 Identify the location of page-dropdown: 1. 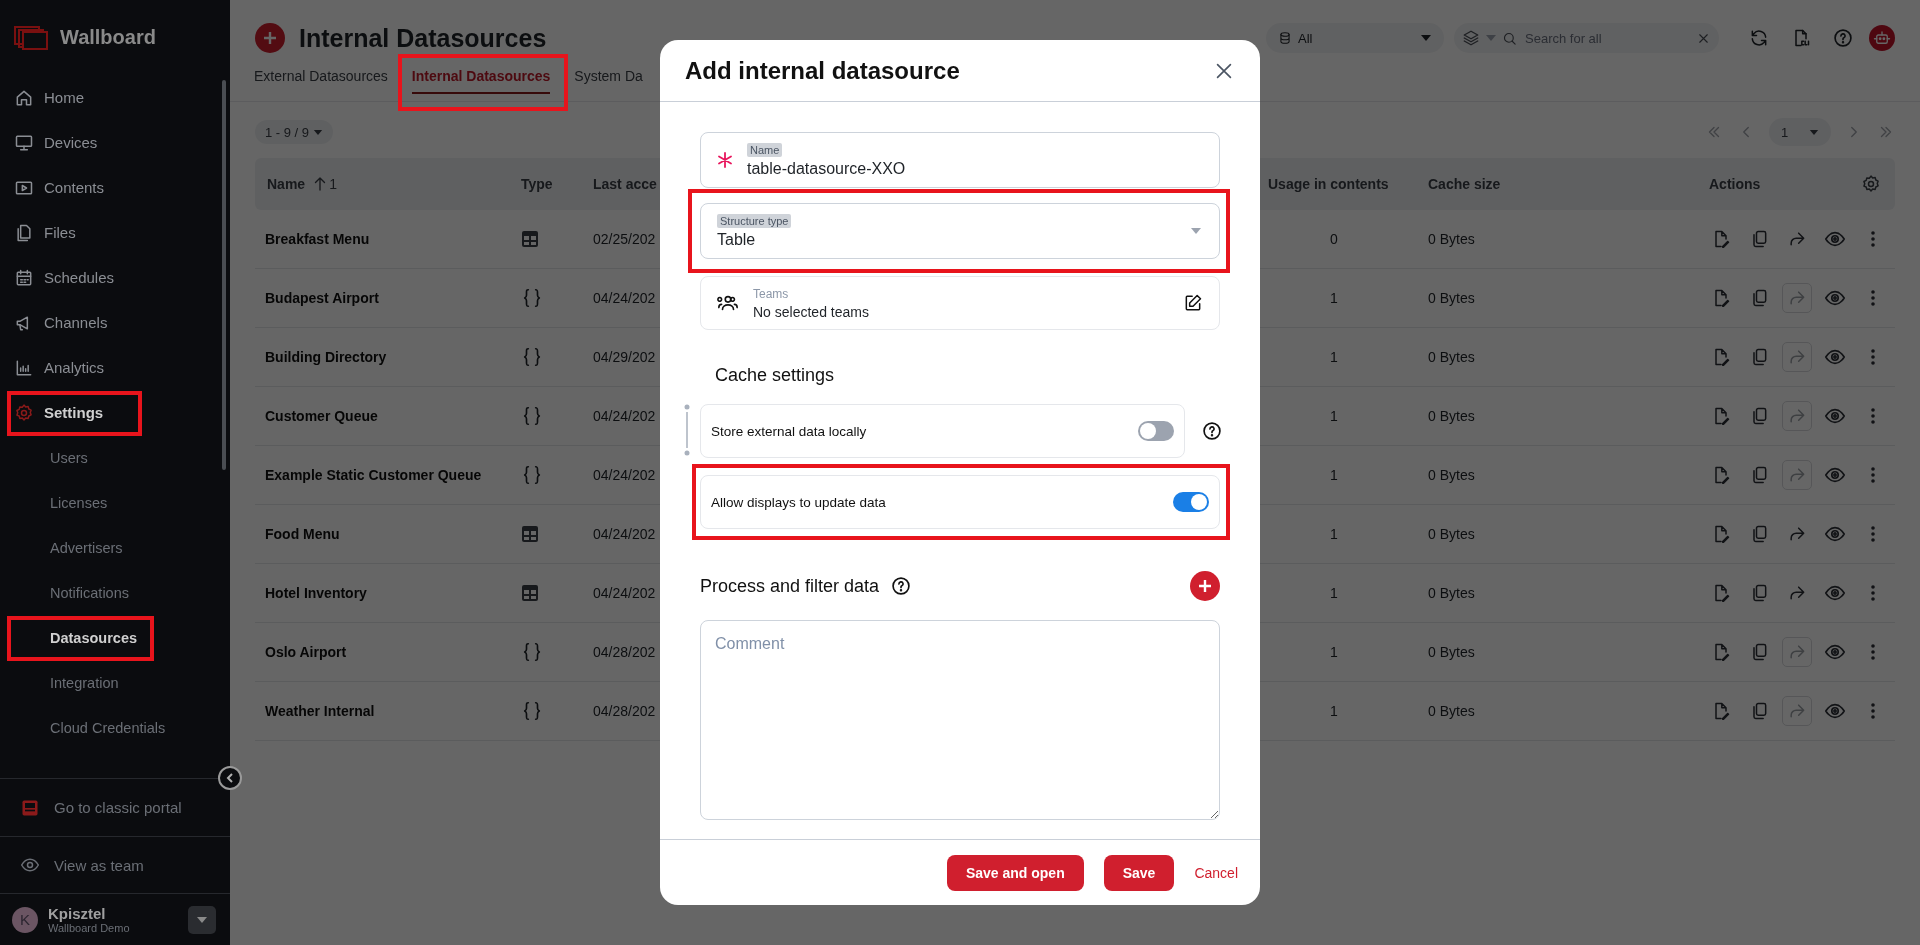
(1800, 132).